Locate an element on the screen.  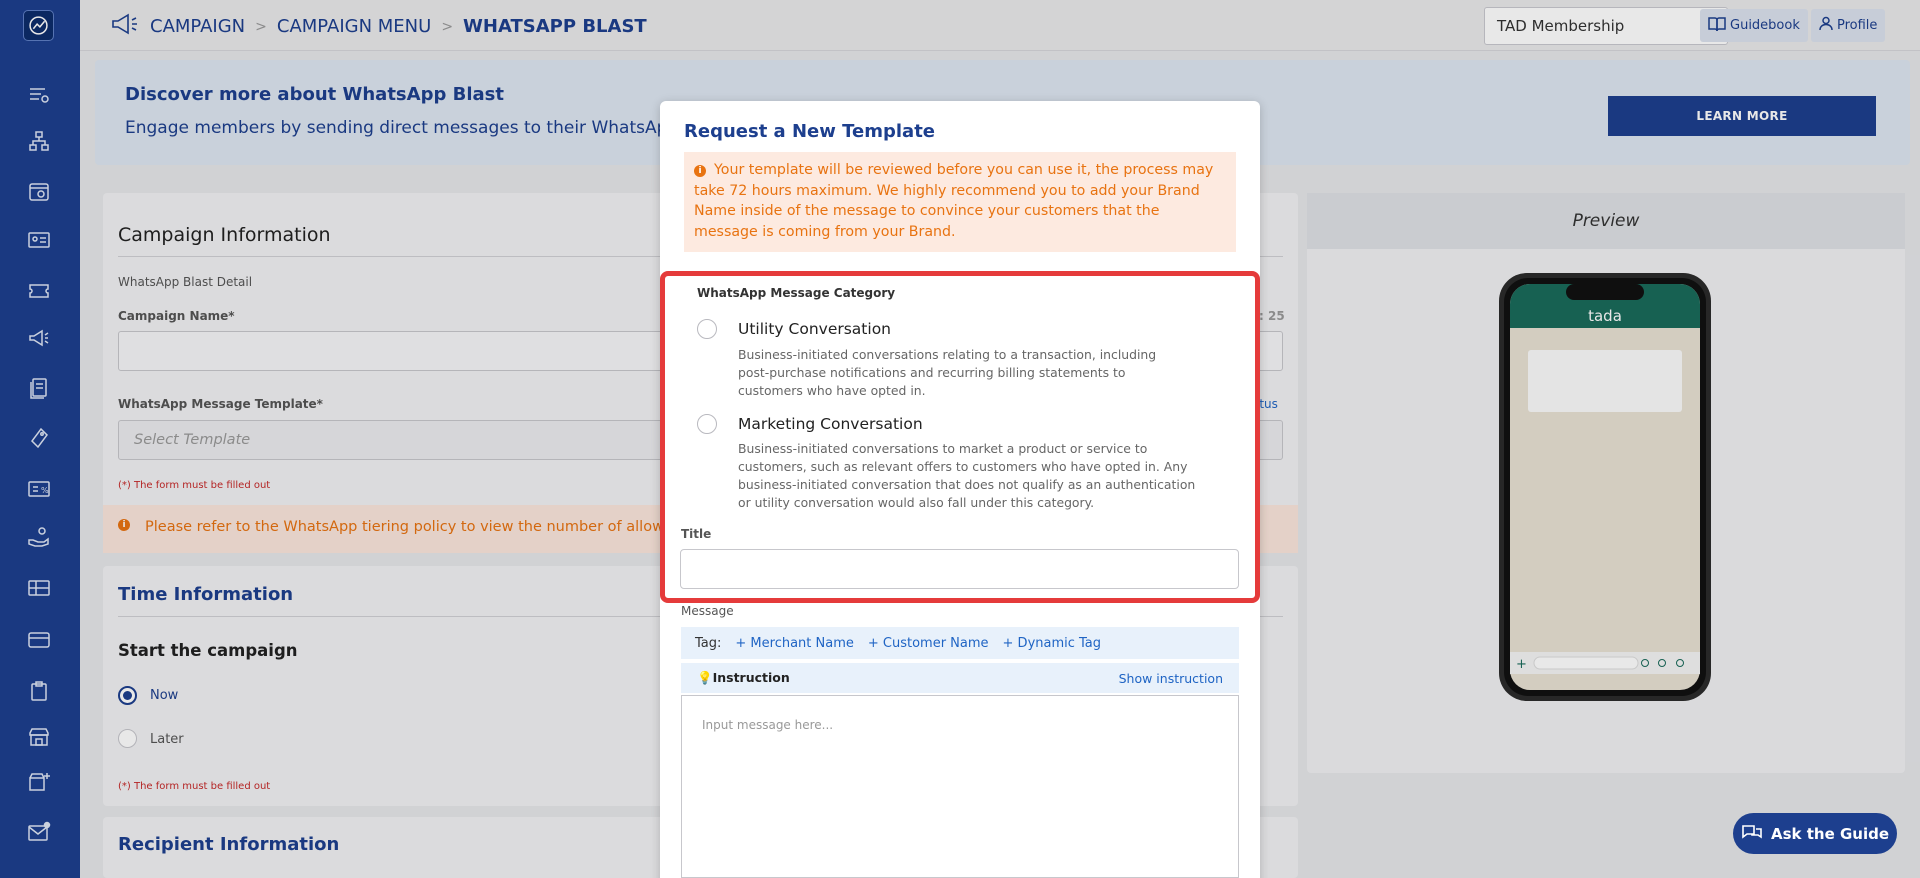
tag-label: Tag: is located at coordinates (708, 643).